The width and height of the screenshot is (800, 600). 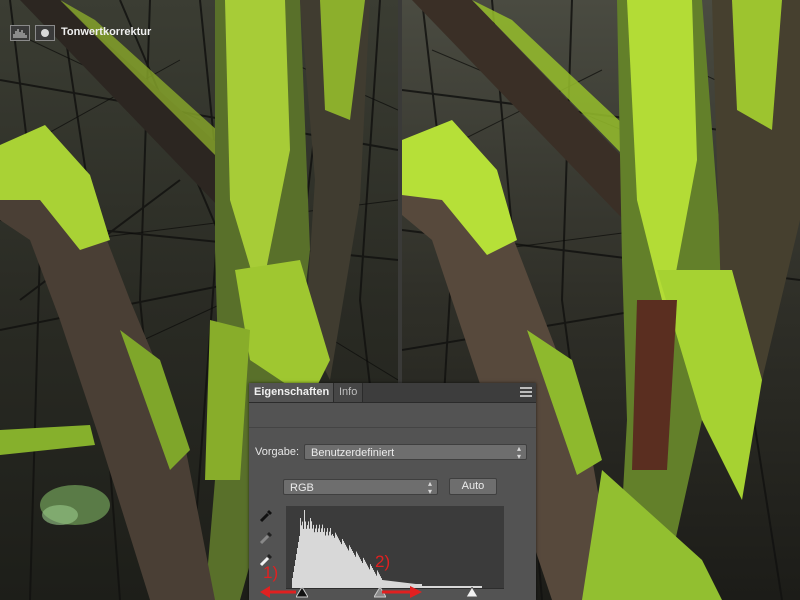 What do you see at coordinates (271, 572) in the screenshot?
I see `annotation-1: 1)` at bounding box center [271, 572].